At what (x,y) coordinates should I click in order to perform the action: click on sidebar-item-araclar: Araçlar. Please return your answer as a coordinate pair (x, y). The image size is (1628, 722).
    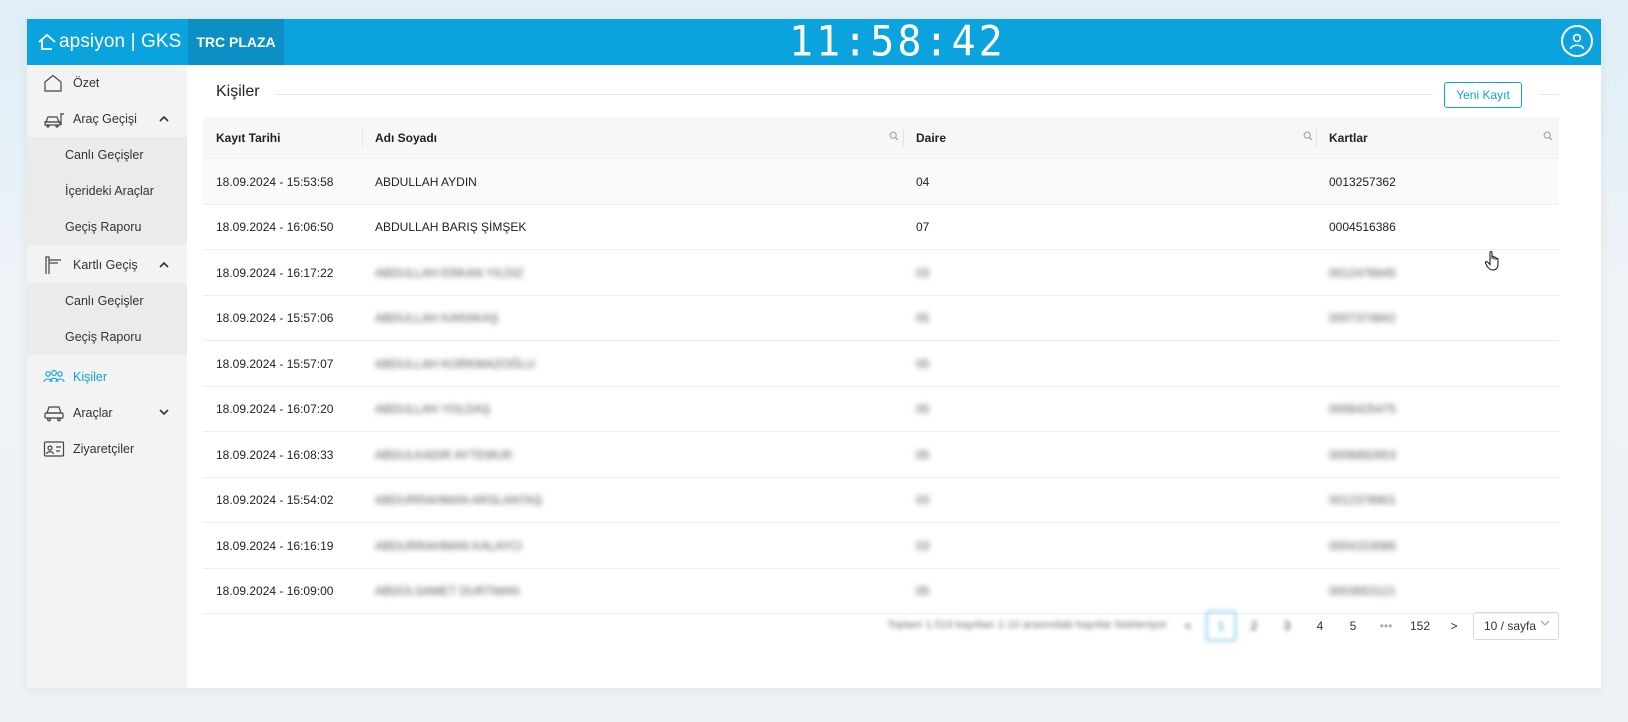
    Looking at the image, I should click on (107, 413).